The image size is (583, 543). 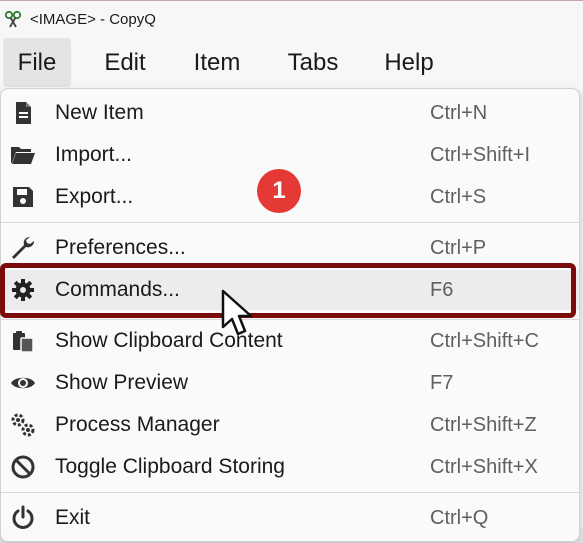 What do you see at coordinates (290, 155) in the screenshot?
I see `menu-item-import: Import... Ctrl+Shift+I` at bounding box center [290, 155].